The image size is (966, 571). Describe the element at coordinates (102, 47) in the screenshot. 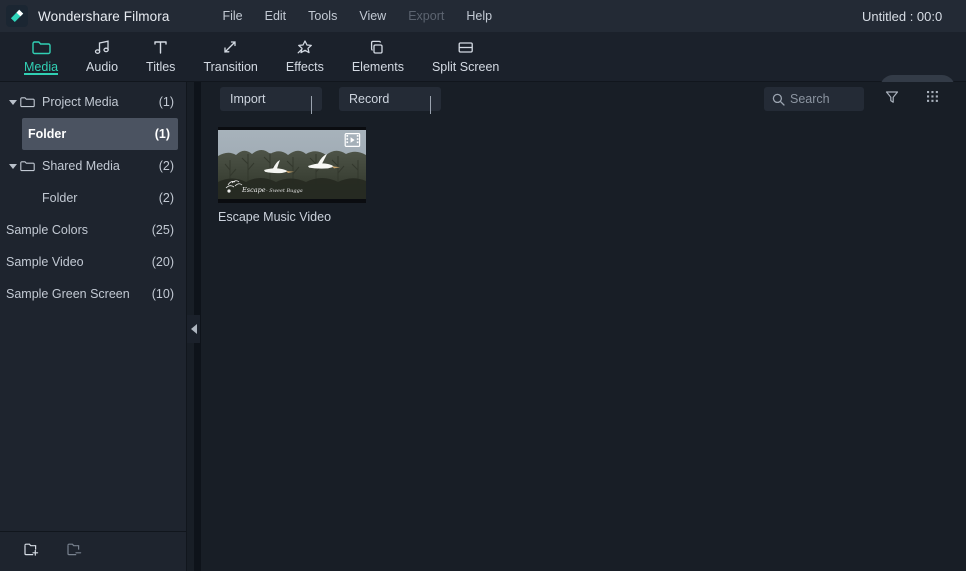

I see `music-note-icon` at that location.